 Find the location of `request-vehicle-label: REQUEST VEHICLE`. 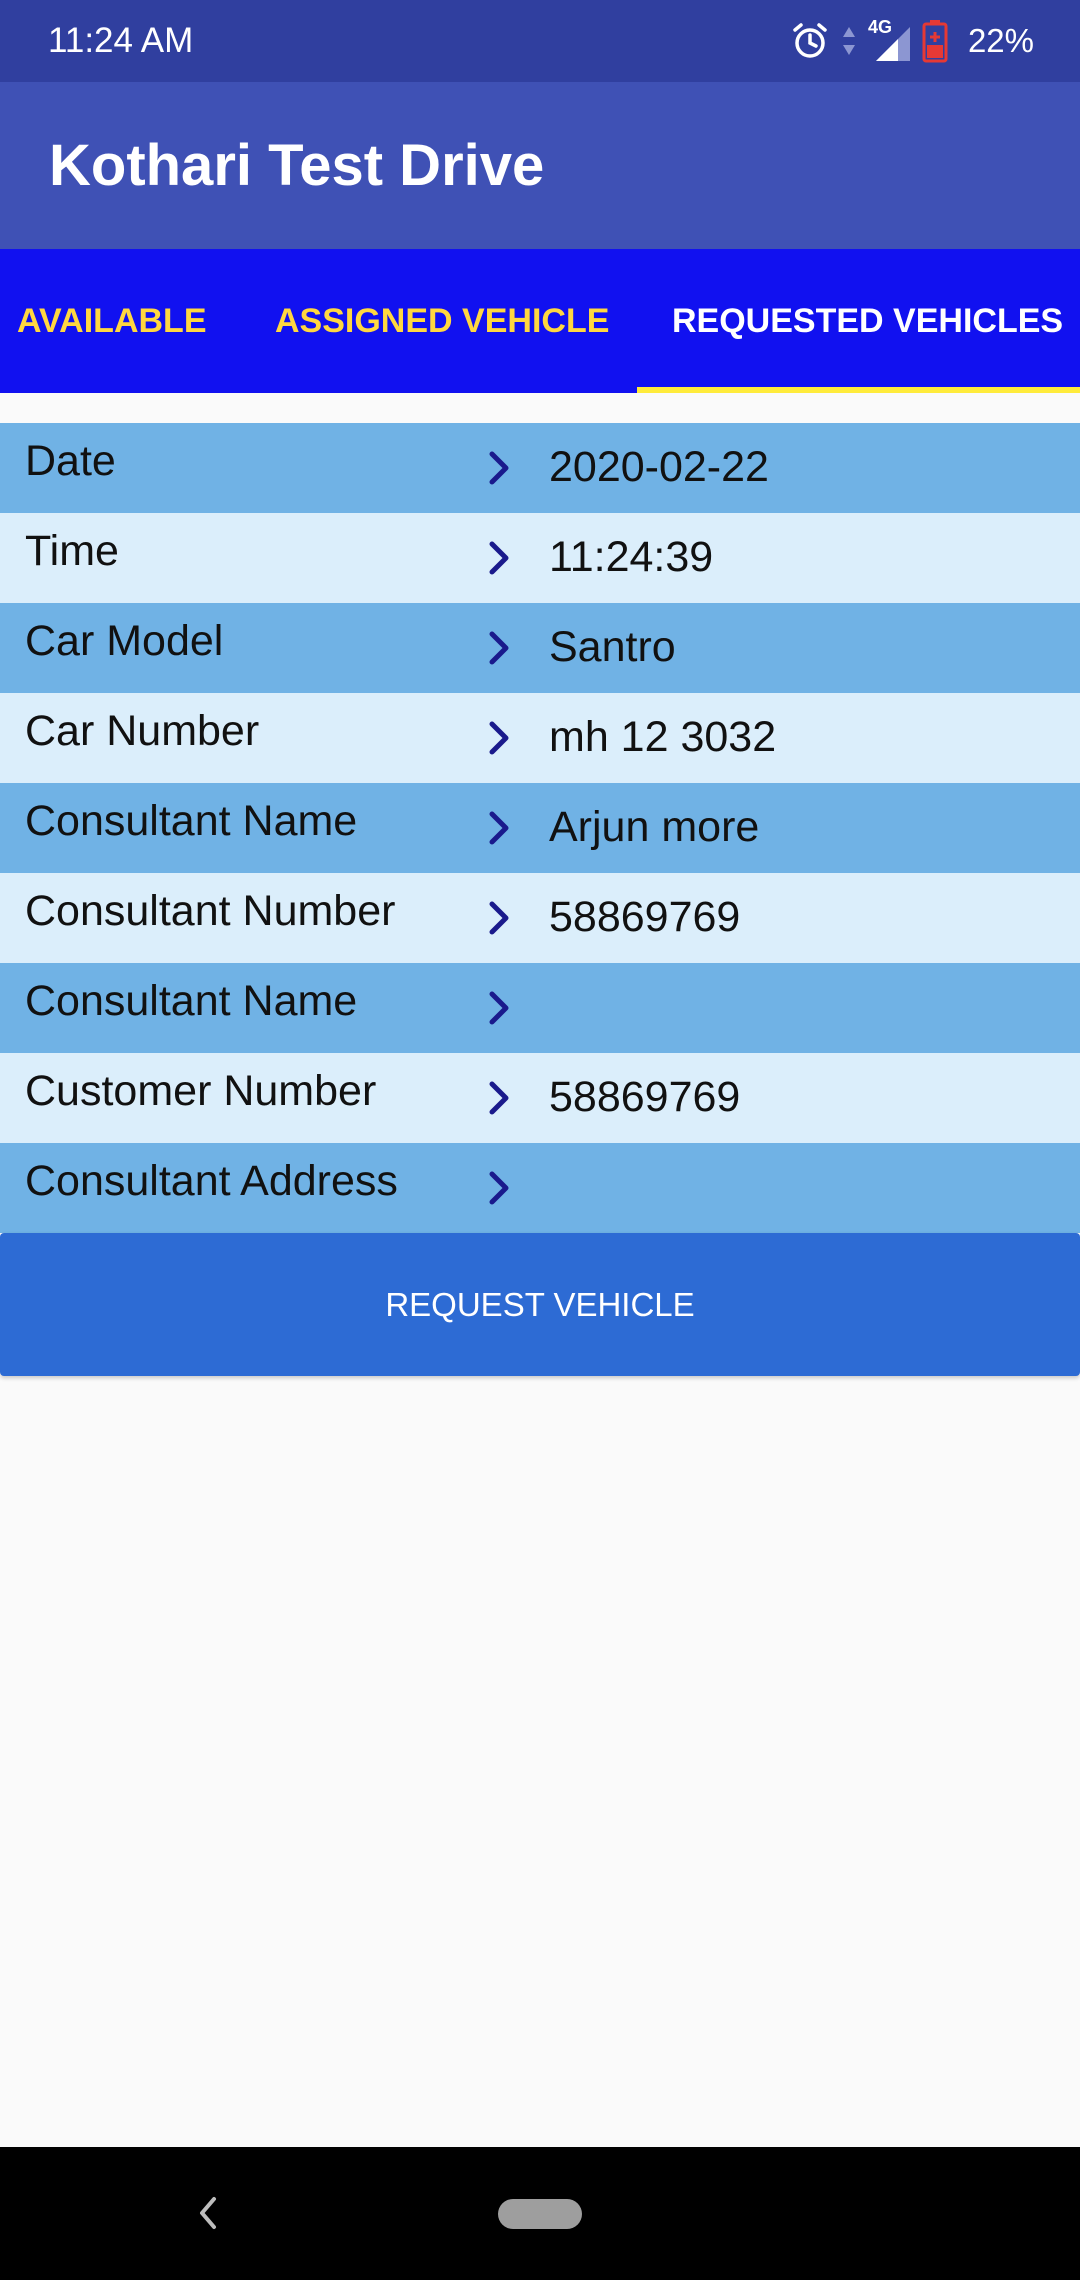

request-vehicle-label: REQUEST VEHICLE is located at coordinates (540, 1304).